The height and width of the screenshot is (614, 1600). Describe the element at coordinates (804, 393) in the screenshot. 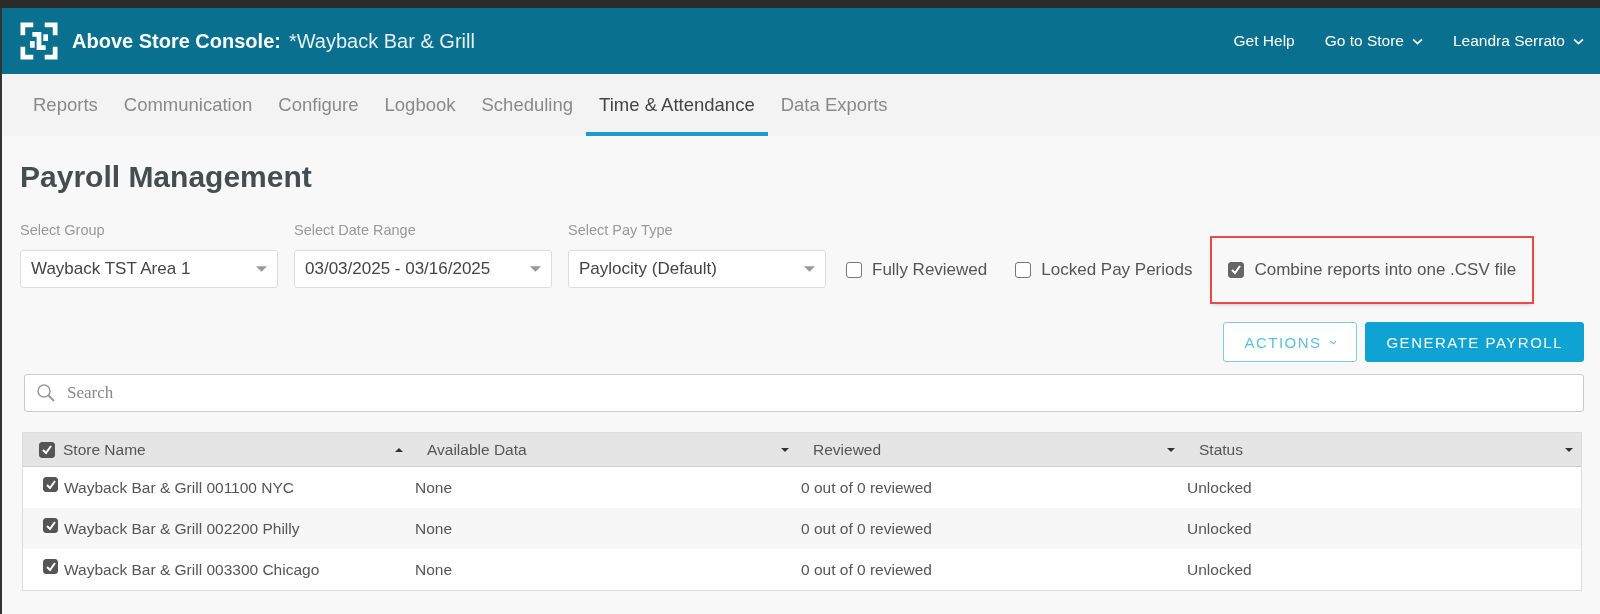

I see `search-field: Search` at that location.